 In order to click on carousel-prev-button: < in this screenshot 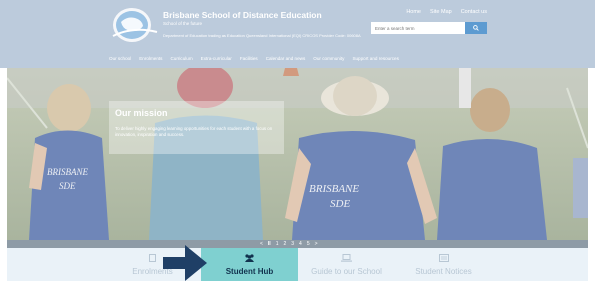, I will do `click(261, 244)`.